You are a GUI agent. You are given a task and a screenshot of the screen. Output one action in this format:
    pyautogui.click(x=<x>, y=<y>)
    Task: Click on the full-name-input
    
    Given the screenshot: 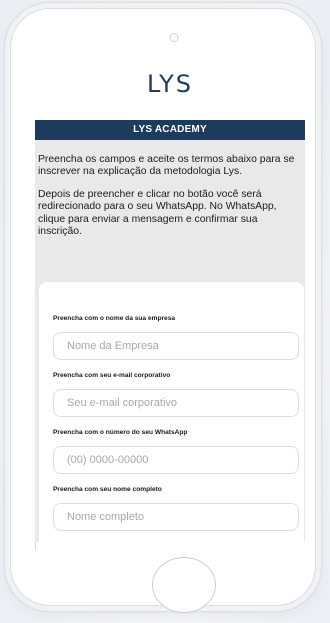 What is the action you would take?
    pyautogui.click(x=176, y=517)
    